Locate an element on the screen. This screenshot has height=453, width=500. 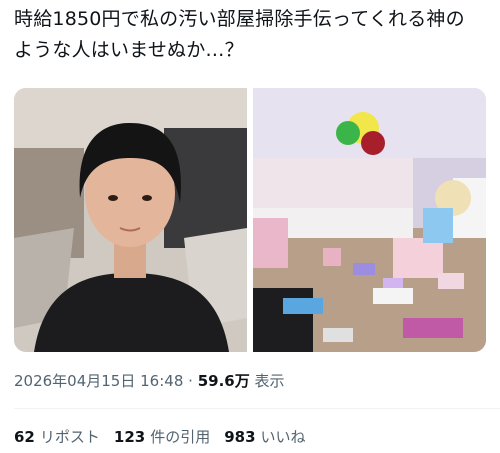
quotes-stat: 123 件の引用 is located at coordinates (162, 436).